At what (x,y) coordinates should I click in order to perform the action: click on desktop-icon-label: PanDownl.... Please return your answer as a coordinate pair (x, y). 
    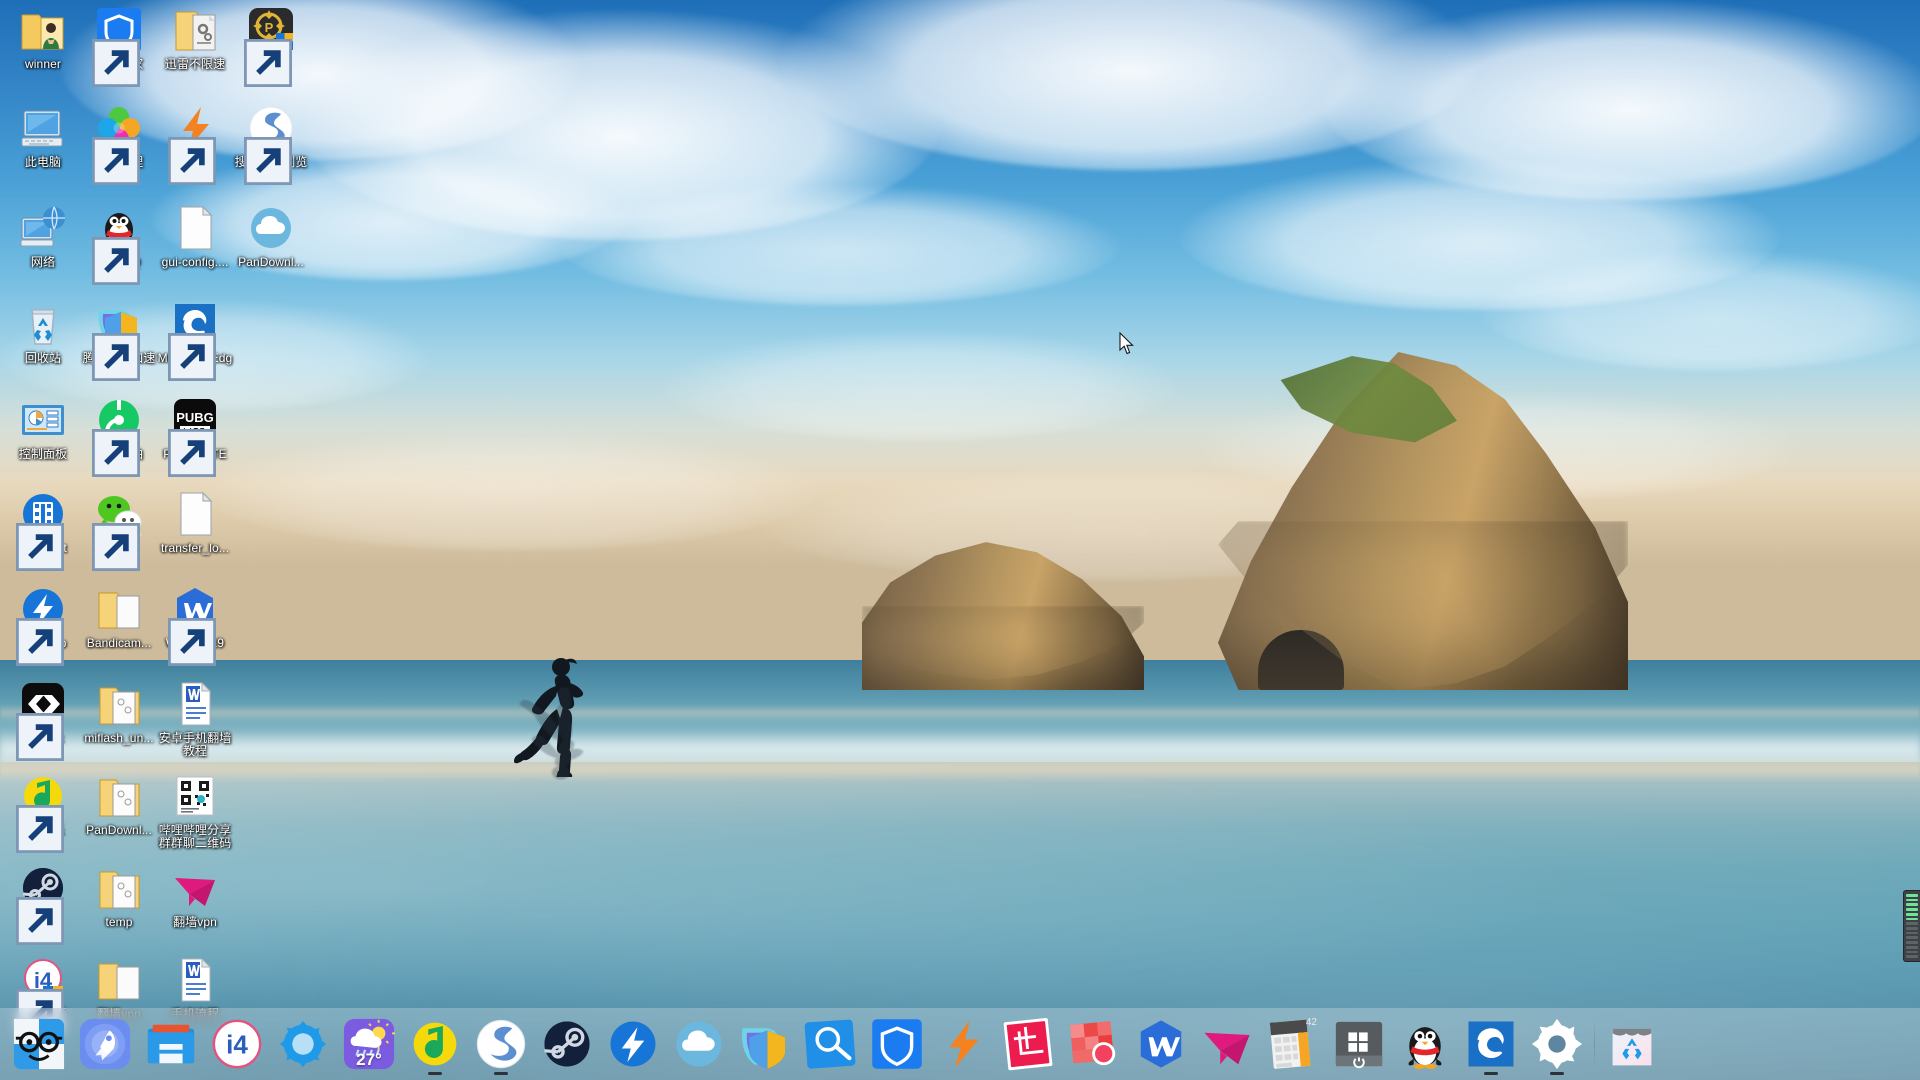
    Looking at the image, I should click on (271, 262).